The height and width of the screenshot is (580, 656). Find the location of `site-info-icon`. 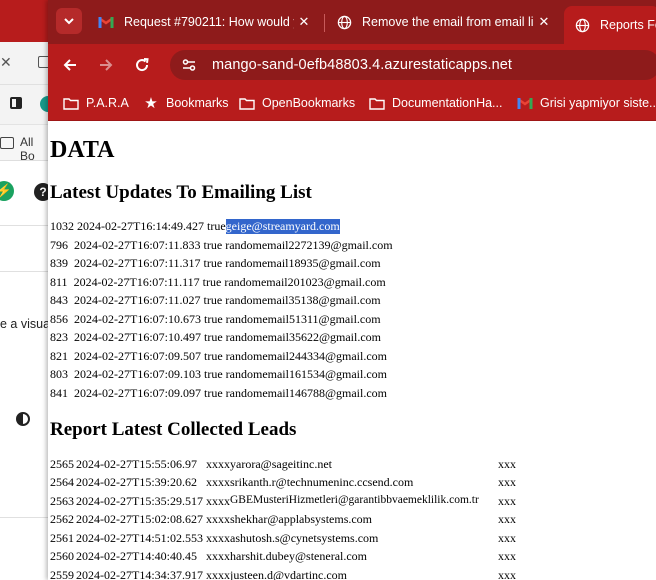

site-info-icon is located at coordinates (189, 65).